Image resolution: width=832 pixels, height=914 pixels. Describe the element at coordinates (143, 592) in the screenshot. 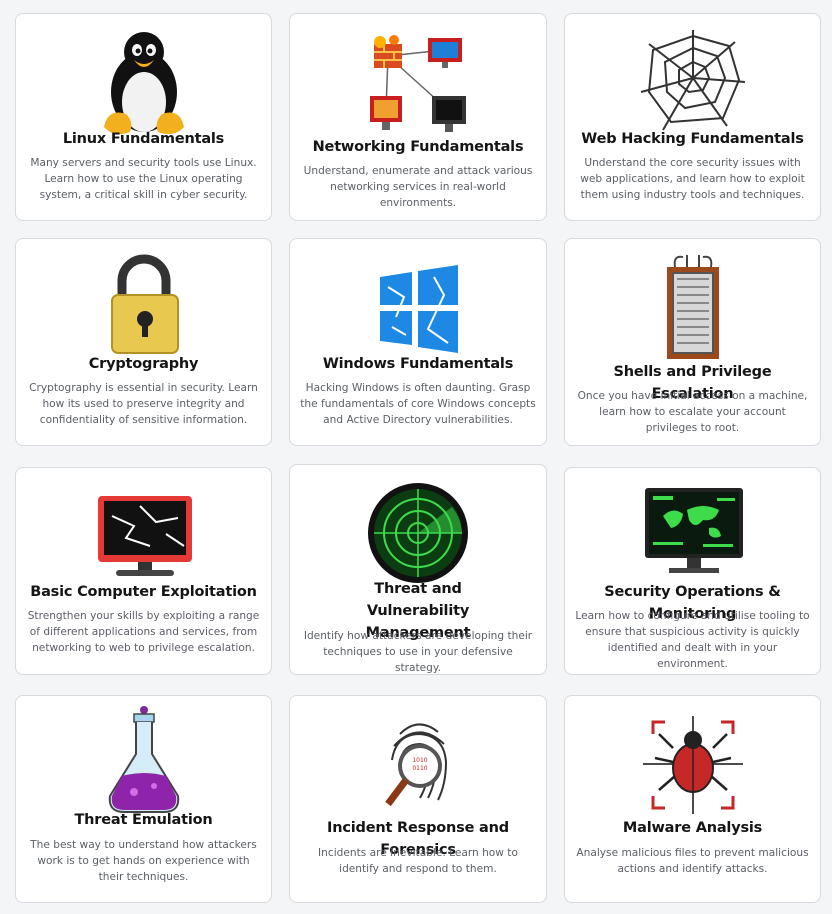

I see `module-title: Basic Computer Exploitation` at that location.